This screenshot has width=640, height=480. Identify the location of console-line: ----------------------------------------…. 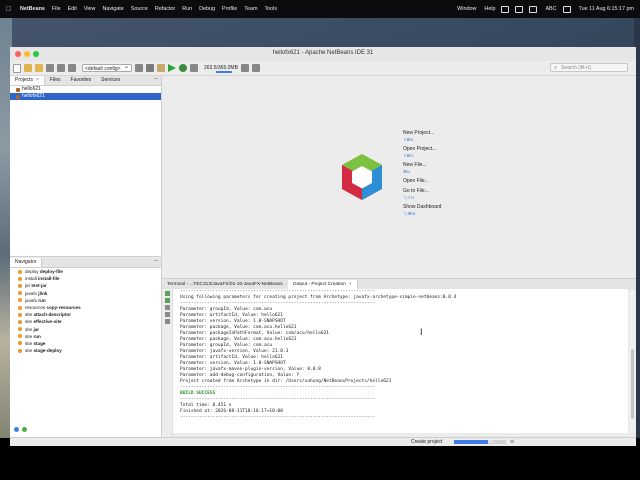
(278, 417).